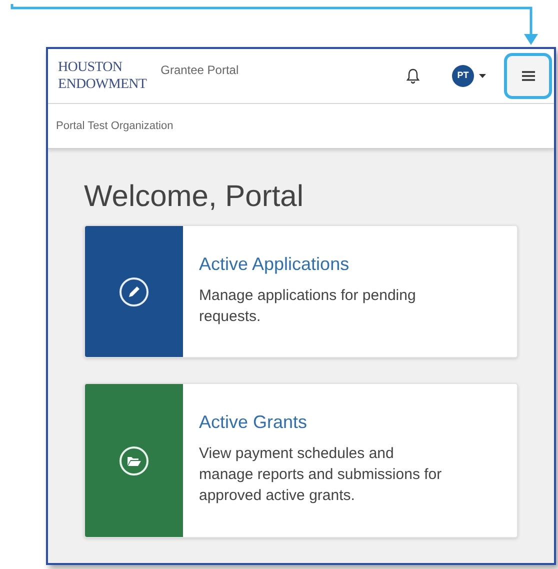  Describe the element at coordinates (199, 70) in the screenshot. I see `portal-name: Grantee Portal` at that location.